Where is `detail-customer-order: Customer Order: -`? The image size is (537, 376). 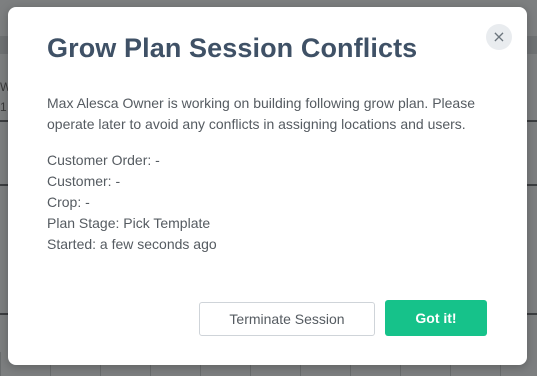
detail-customer-order: Customer Order: - is located at coordinates (103, 160).